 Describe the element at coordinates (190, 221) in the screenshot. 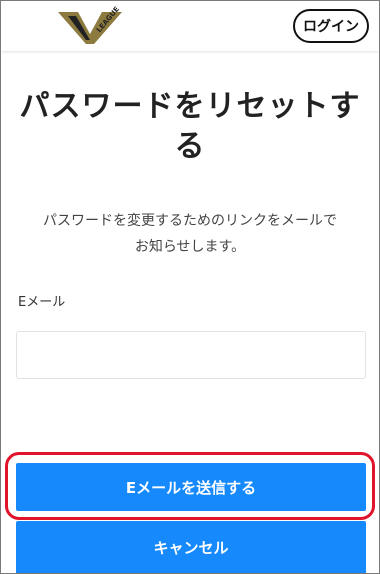

I see `description-line1: パスワードを変更するためのリンクをメールで` at that location.